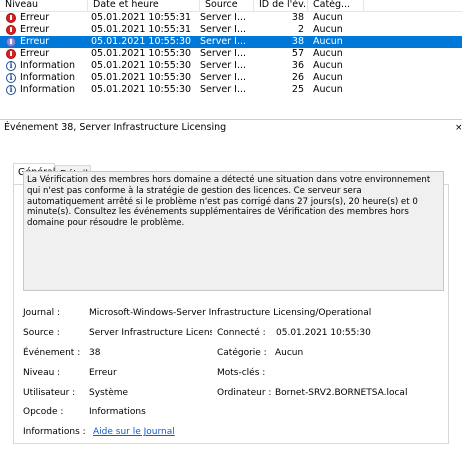 This screenshot has width=462, height=451. What do you see at coordinates (150, 333) in the screenshot?
I see `source-value: Server Infrastructure Licensir` at bounding box center [150, 333].